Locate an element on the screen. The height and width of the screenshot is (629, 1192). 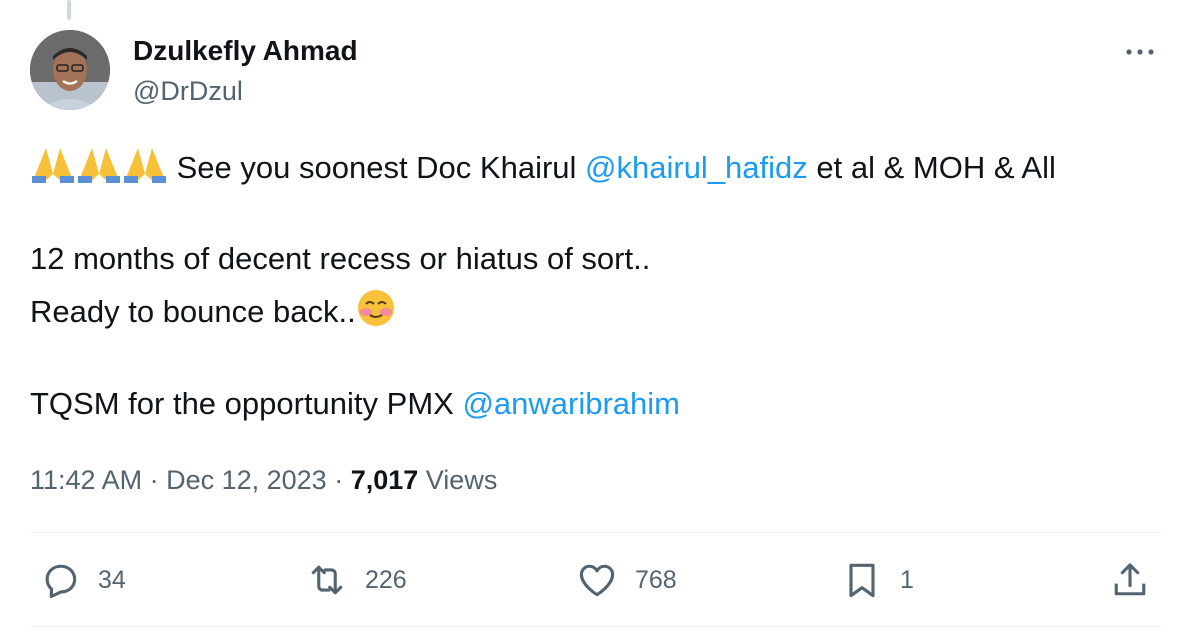
mention-khairul-hafidz: @khairul_hafidz is located at coordinates (696, 167).